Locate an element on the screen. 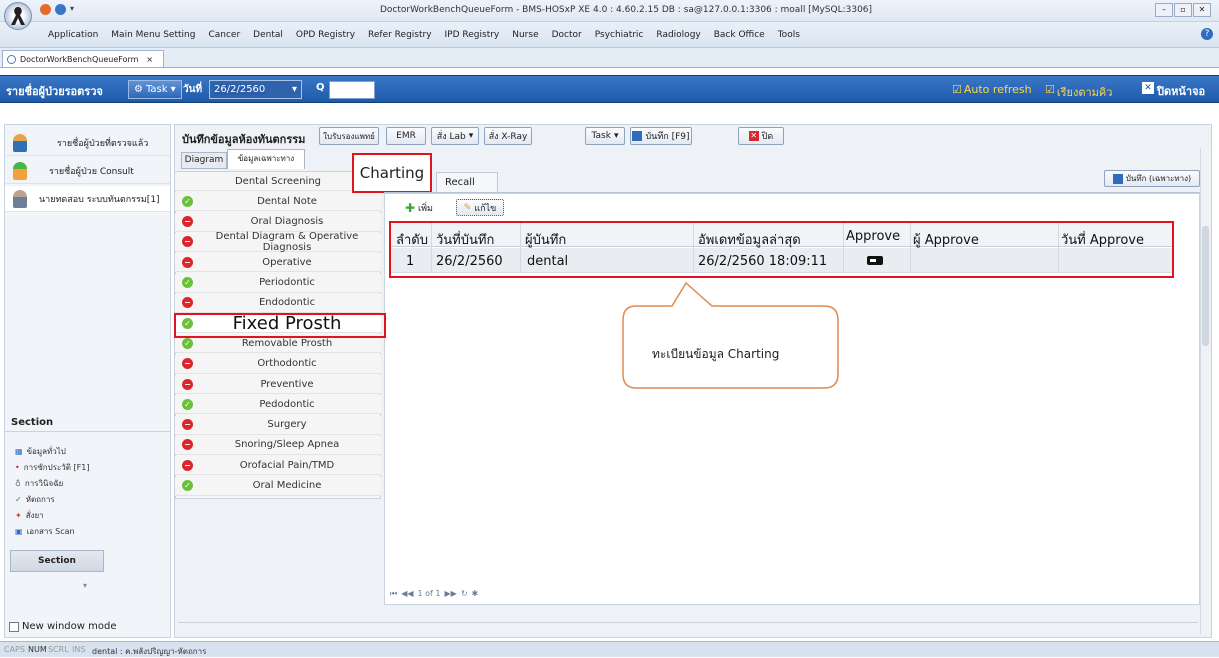  save-button: บันทึก [F9] is located at coordinates (661, 136).